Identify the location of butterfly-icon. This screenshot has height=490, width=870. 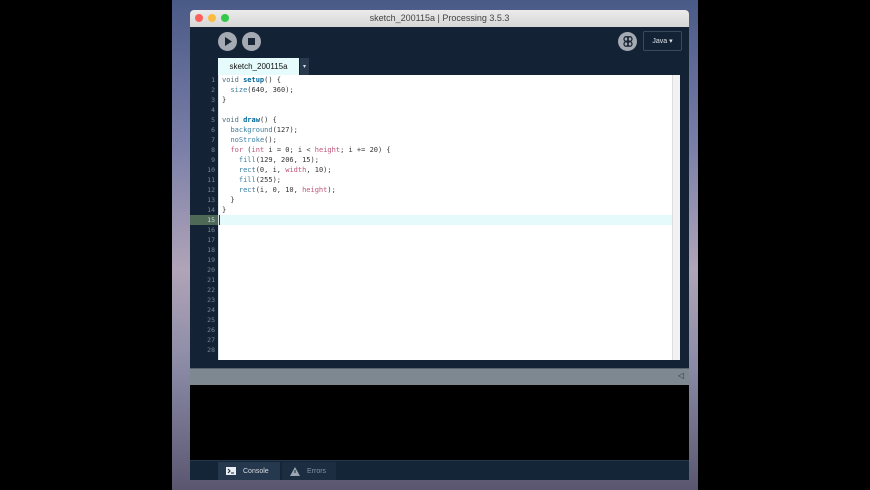
(627, 41).